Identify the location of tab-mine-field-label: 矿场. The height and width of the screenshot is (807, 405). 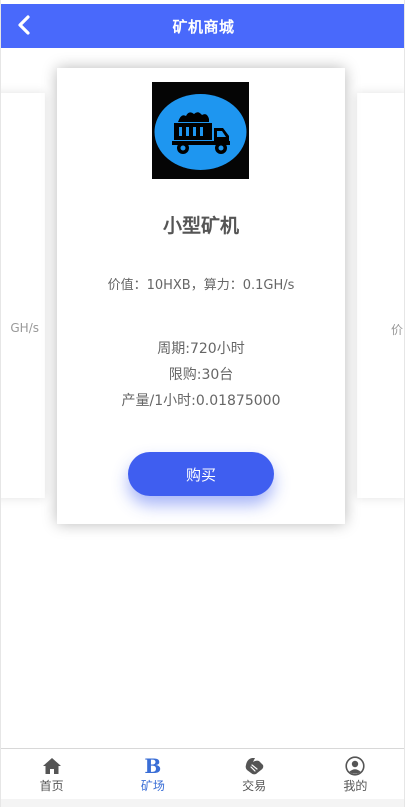
(152, 786).